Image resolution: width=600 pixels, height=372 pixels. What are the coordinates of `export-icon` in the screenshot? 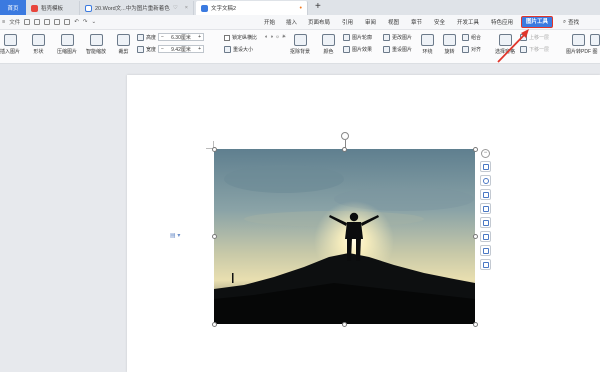 It's located at (67, 22).